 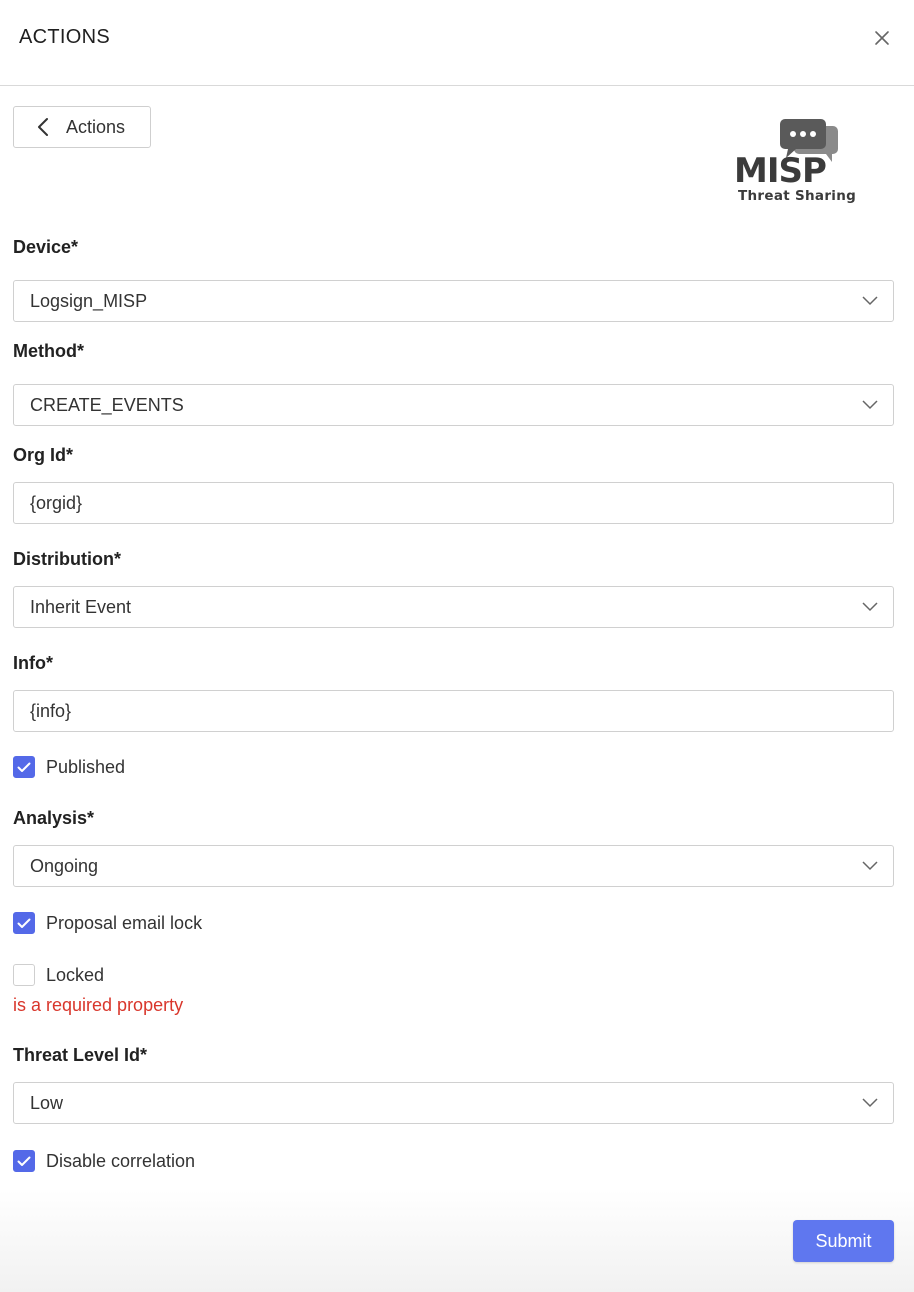 I want to click on disable-correlation-checkbox: Disable correlation, so click(x=104, y=1161).